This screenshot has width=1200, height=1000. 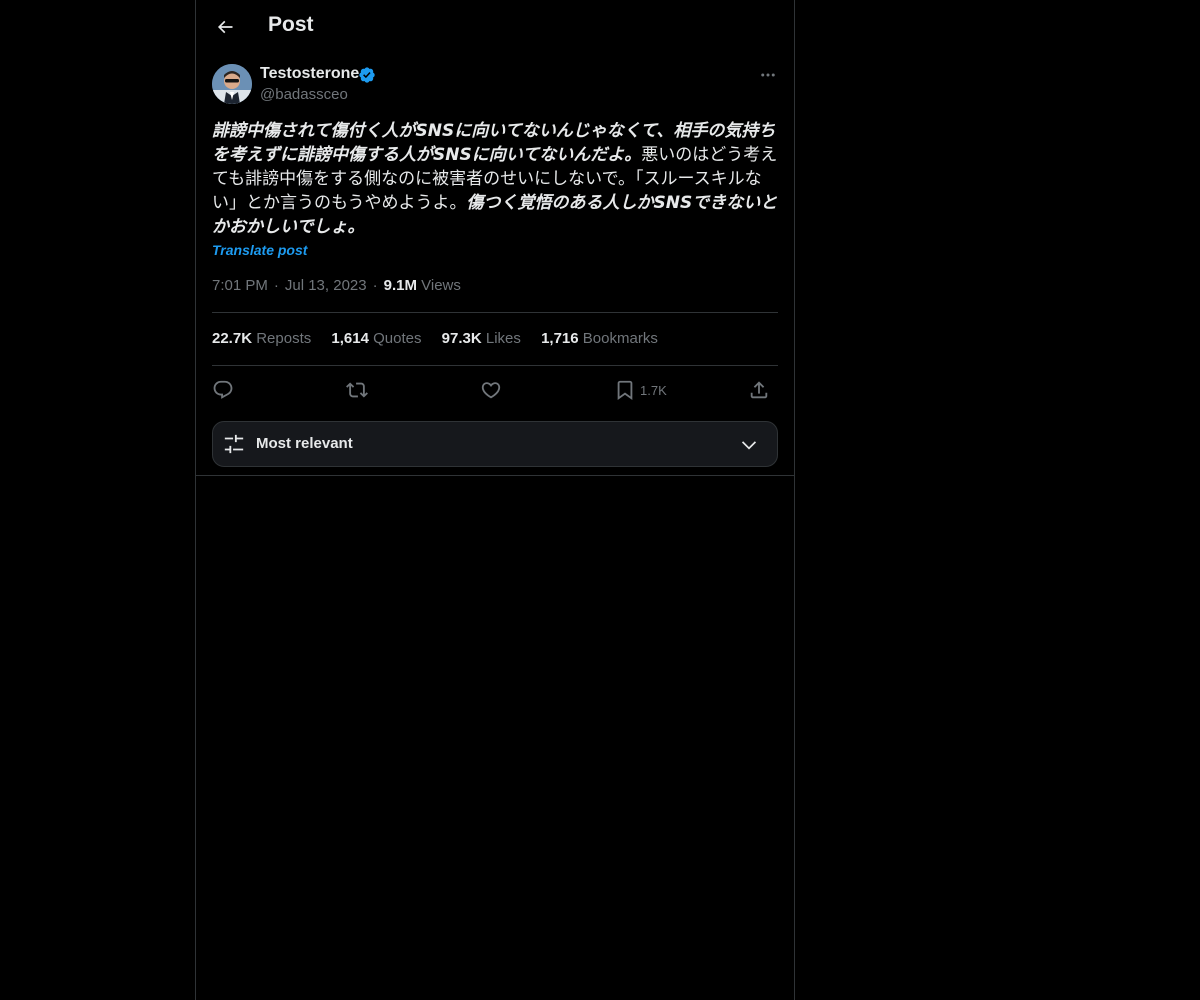 What do you see at coordinates (461, 338) in the screenshot?
I see `likes-count: 97.3K` at bounding box center [461, 338].